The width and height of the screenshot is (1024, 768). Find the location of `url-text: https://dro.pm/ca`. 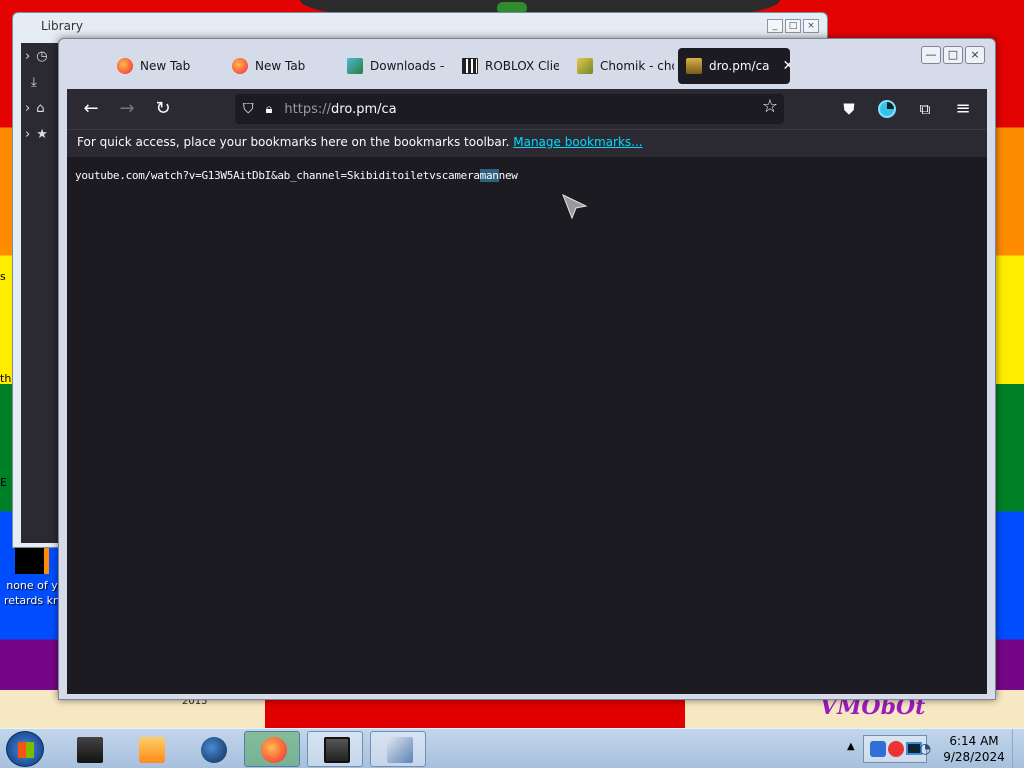

url-text: https://dro.pm/ca is located at coordinates (340, 109).